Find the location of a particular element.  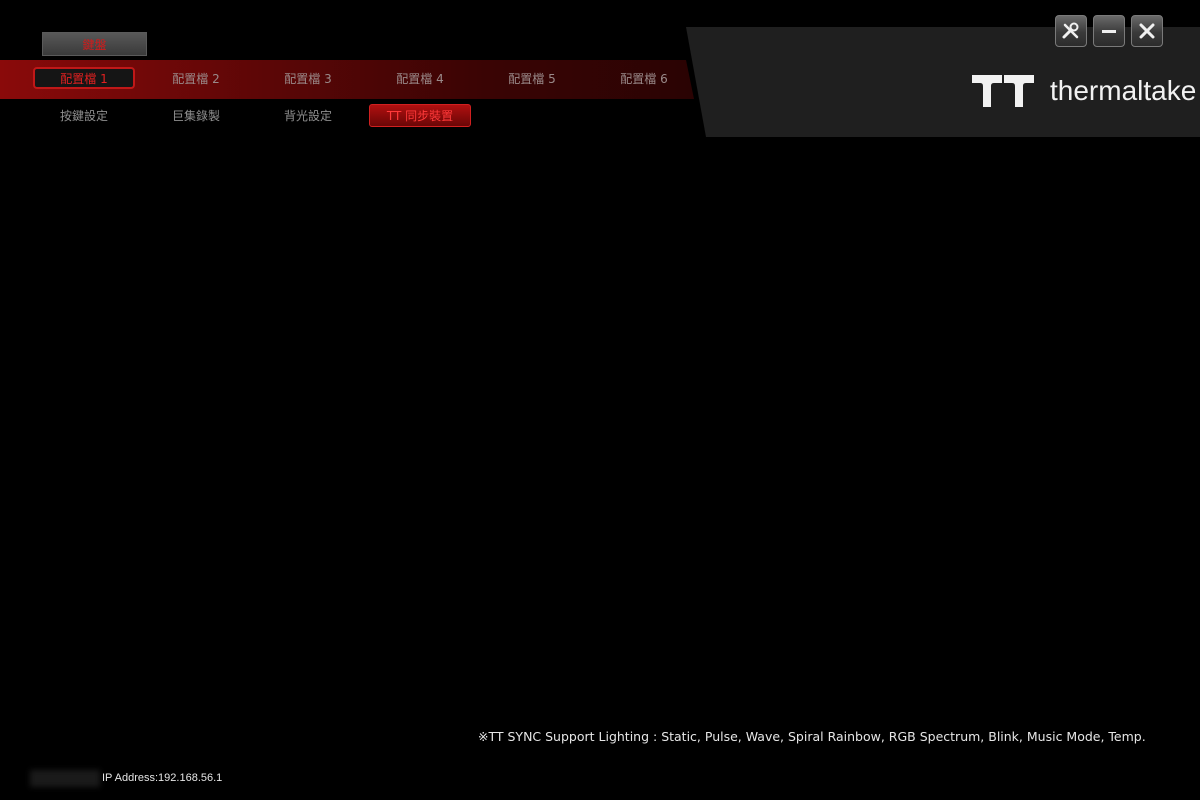

minimize-icon is located at coordinates (1109, 31).